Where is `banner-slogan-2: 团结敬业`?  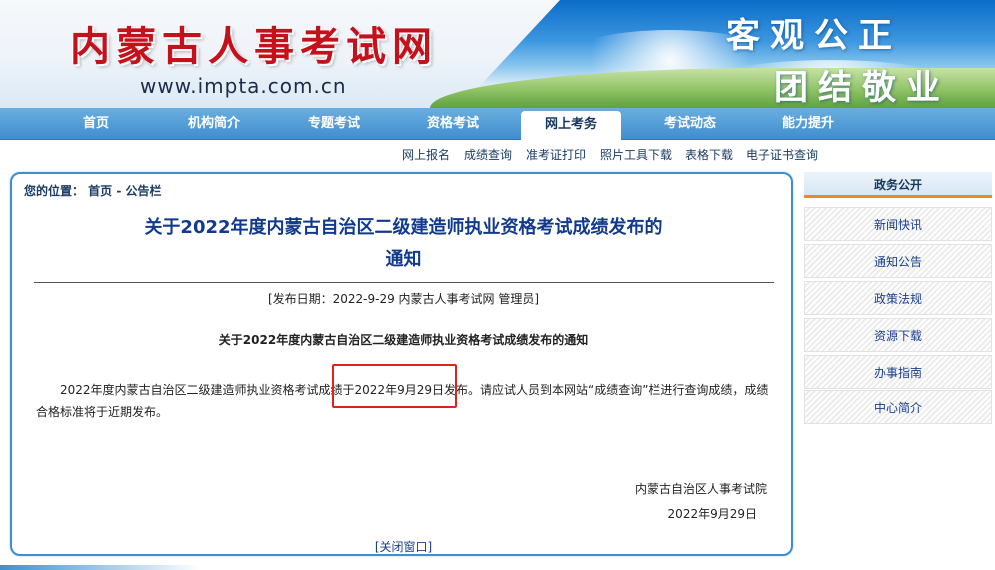
banner-slogan-2: 团结敬业 is located at coordinates (862, 88).